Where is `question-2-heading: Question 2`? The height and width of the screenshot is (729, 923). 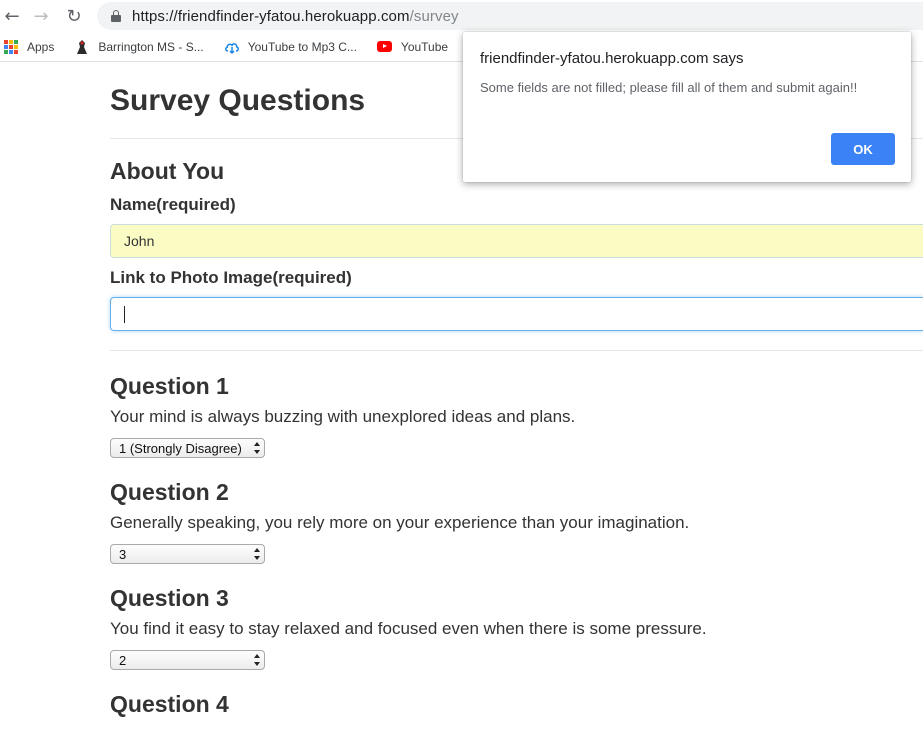 question-2-heading: Question 2 is located at coordinates (169, 492).